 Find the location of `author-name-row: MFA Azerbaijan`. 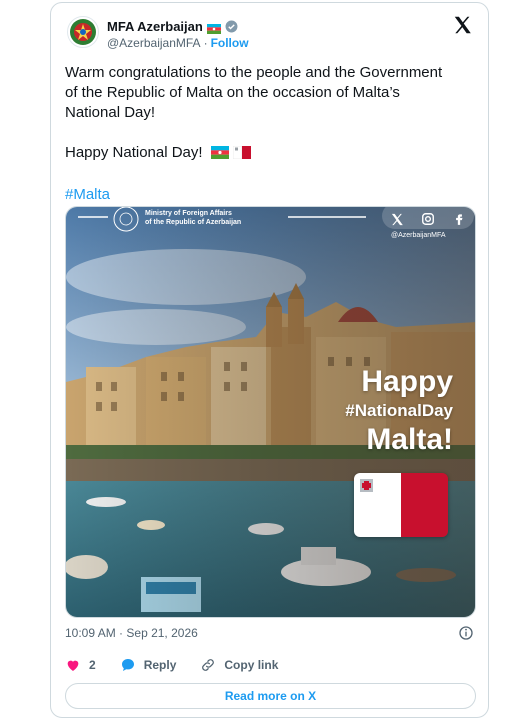

author-name-row: MFA Azerbaijan is located at coordinates (172, 26).